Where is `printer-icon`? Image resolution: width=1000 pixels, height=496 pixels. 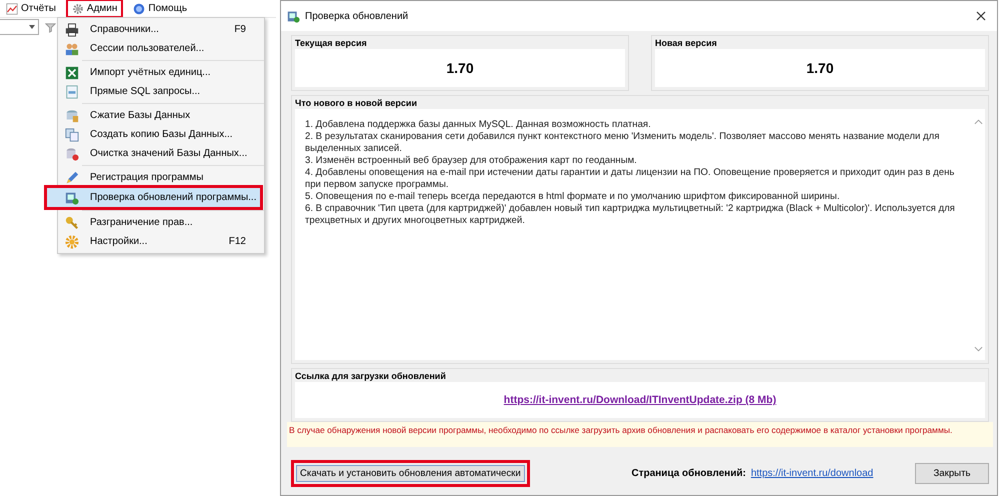
printer-icon is located at coordinates (72, 29).